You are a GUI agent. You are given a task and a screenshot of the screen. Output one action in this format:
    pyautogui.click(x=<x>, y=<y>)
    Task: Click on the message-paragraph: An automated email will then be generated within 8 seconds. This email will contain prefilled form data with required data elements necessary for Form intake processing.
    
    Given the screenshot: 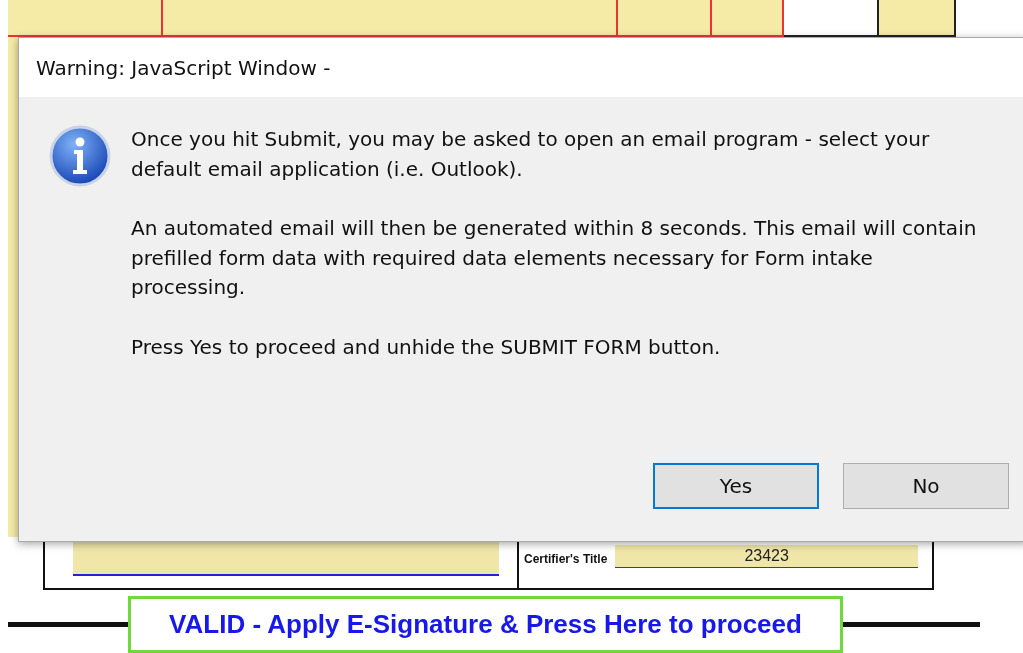 What is the action you would take?
    pyautogui.click(x=554, y=258)
    